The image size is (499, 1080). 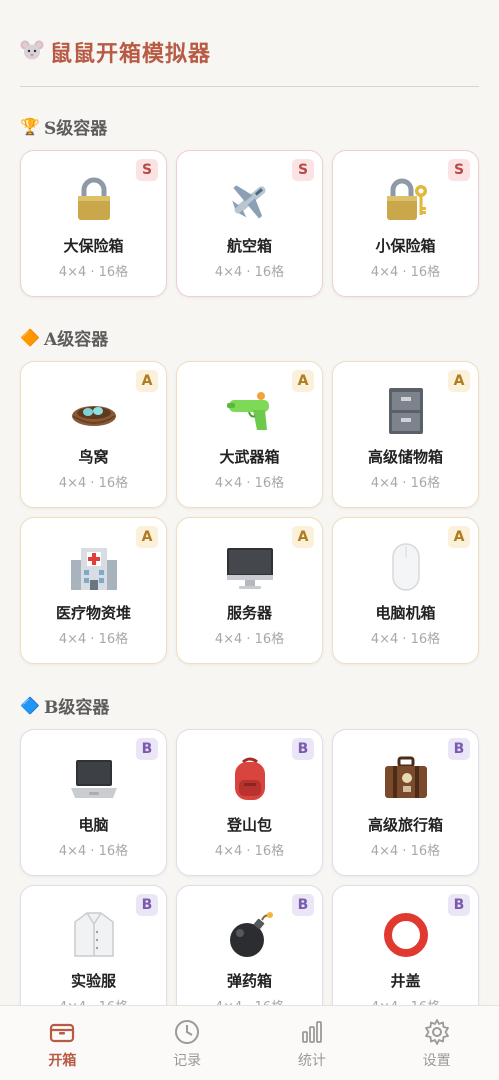 What do you see at coordinates (249, 802) in the screenshot?
I see `container-card-backpack: B 登山包 4×4 · 16格` at bounding box center [249, 802].